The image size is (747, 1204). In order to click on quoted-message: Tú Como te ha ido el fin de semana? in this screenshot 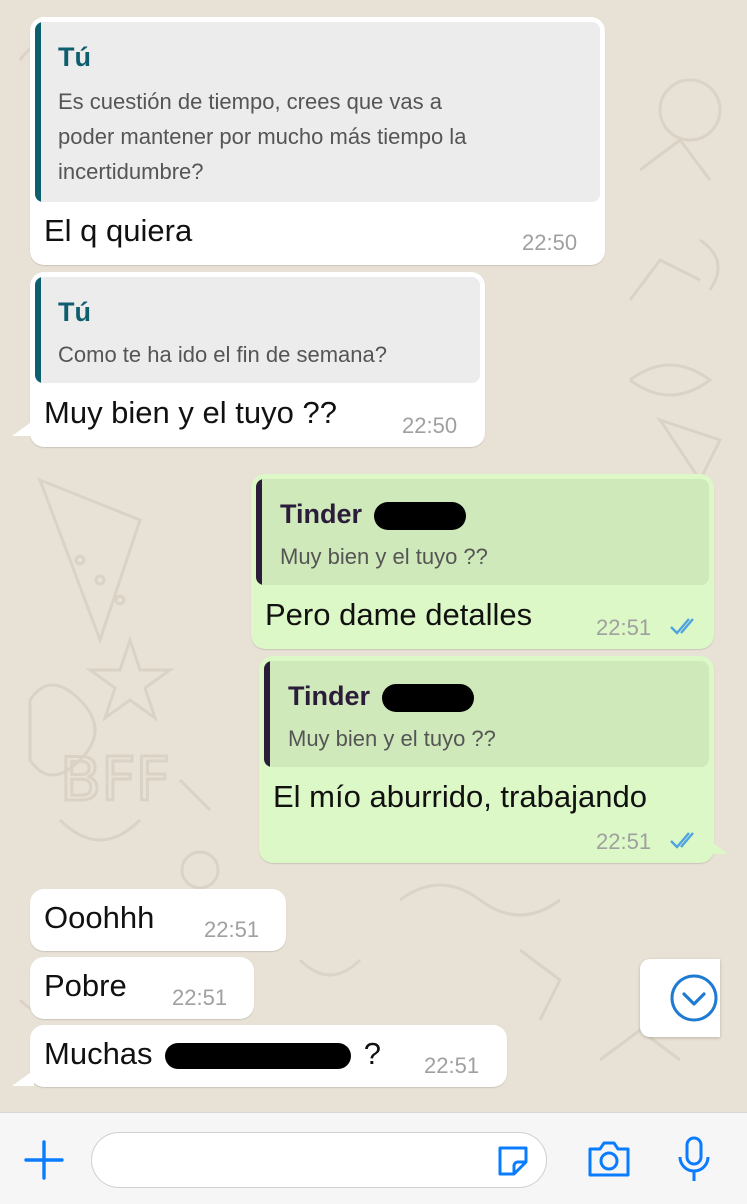, I will do `click(257, 330)`.